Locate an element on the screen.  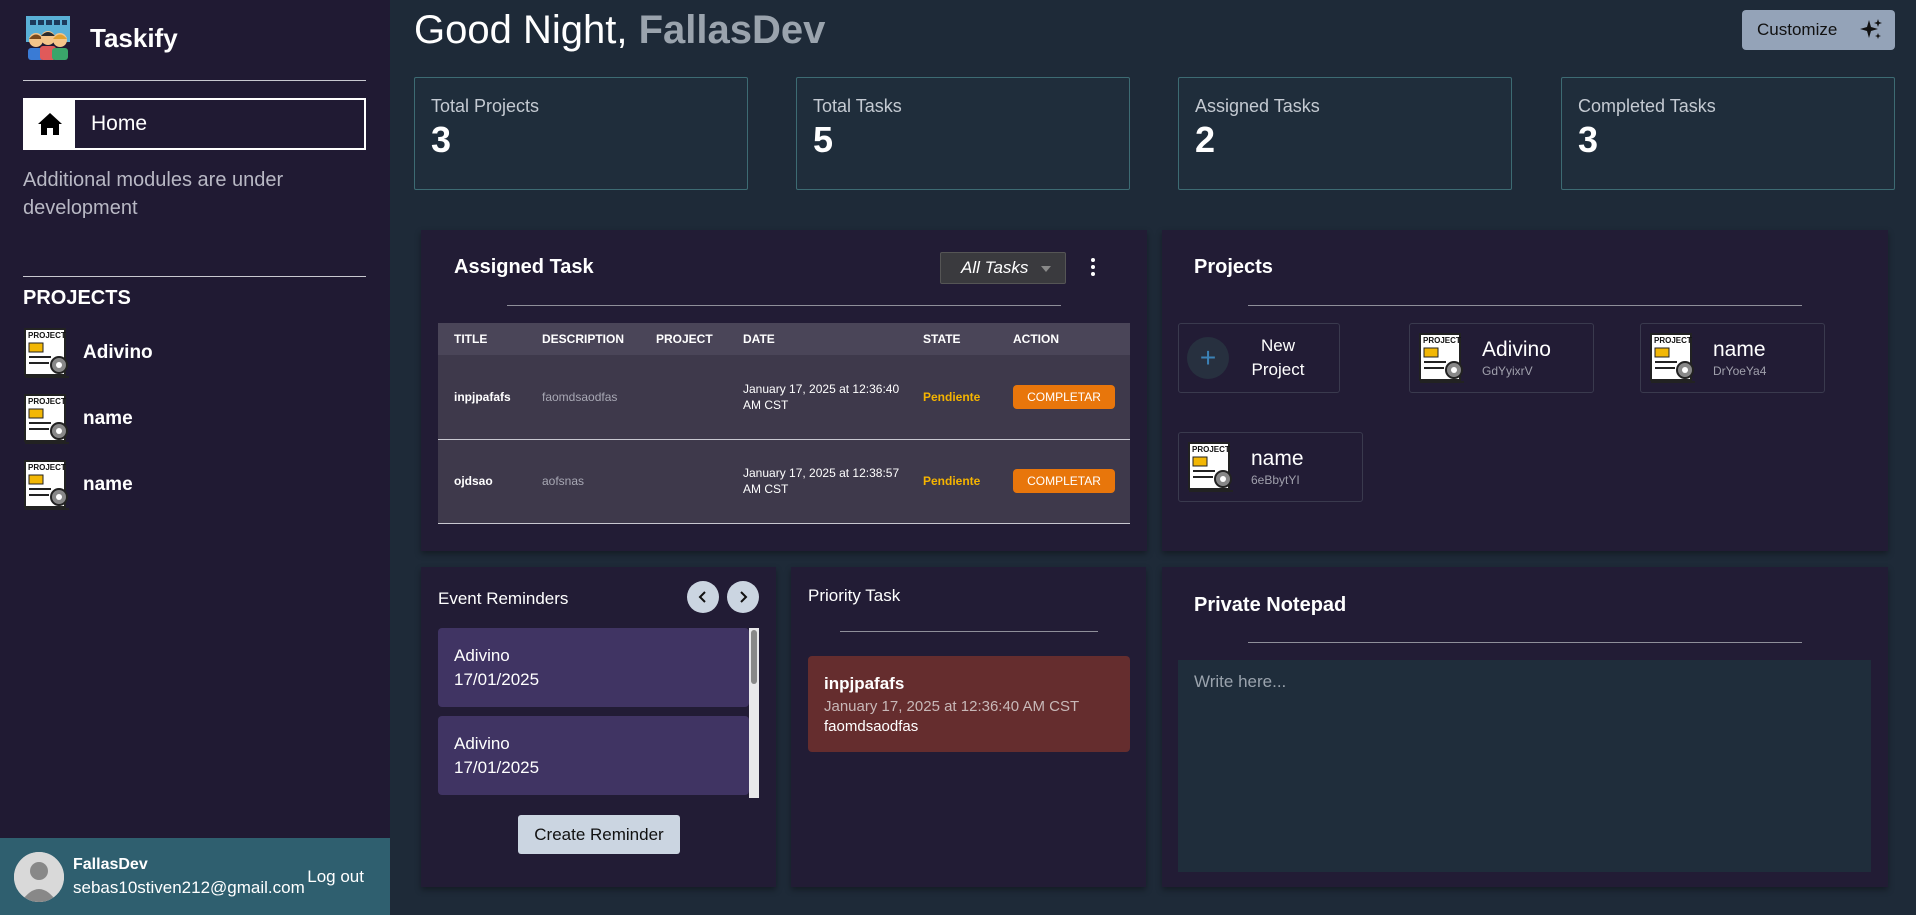
task-title-cell: inpjpafafs is located at coordinates (482, 397).